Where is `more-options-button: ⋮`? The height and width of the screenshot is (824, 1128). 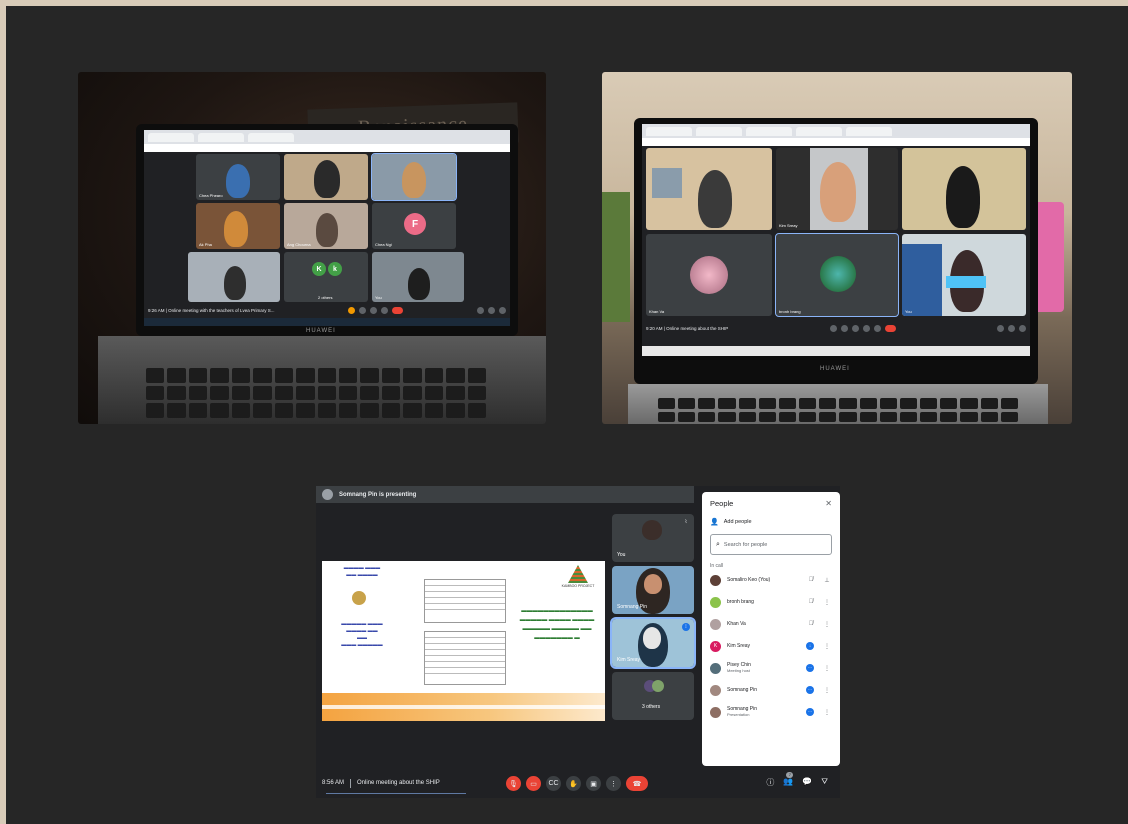
more-options-button: ⋮ is located at coordinates (613, 783).